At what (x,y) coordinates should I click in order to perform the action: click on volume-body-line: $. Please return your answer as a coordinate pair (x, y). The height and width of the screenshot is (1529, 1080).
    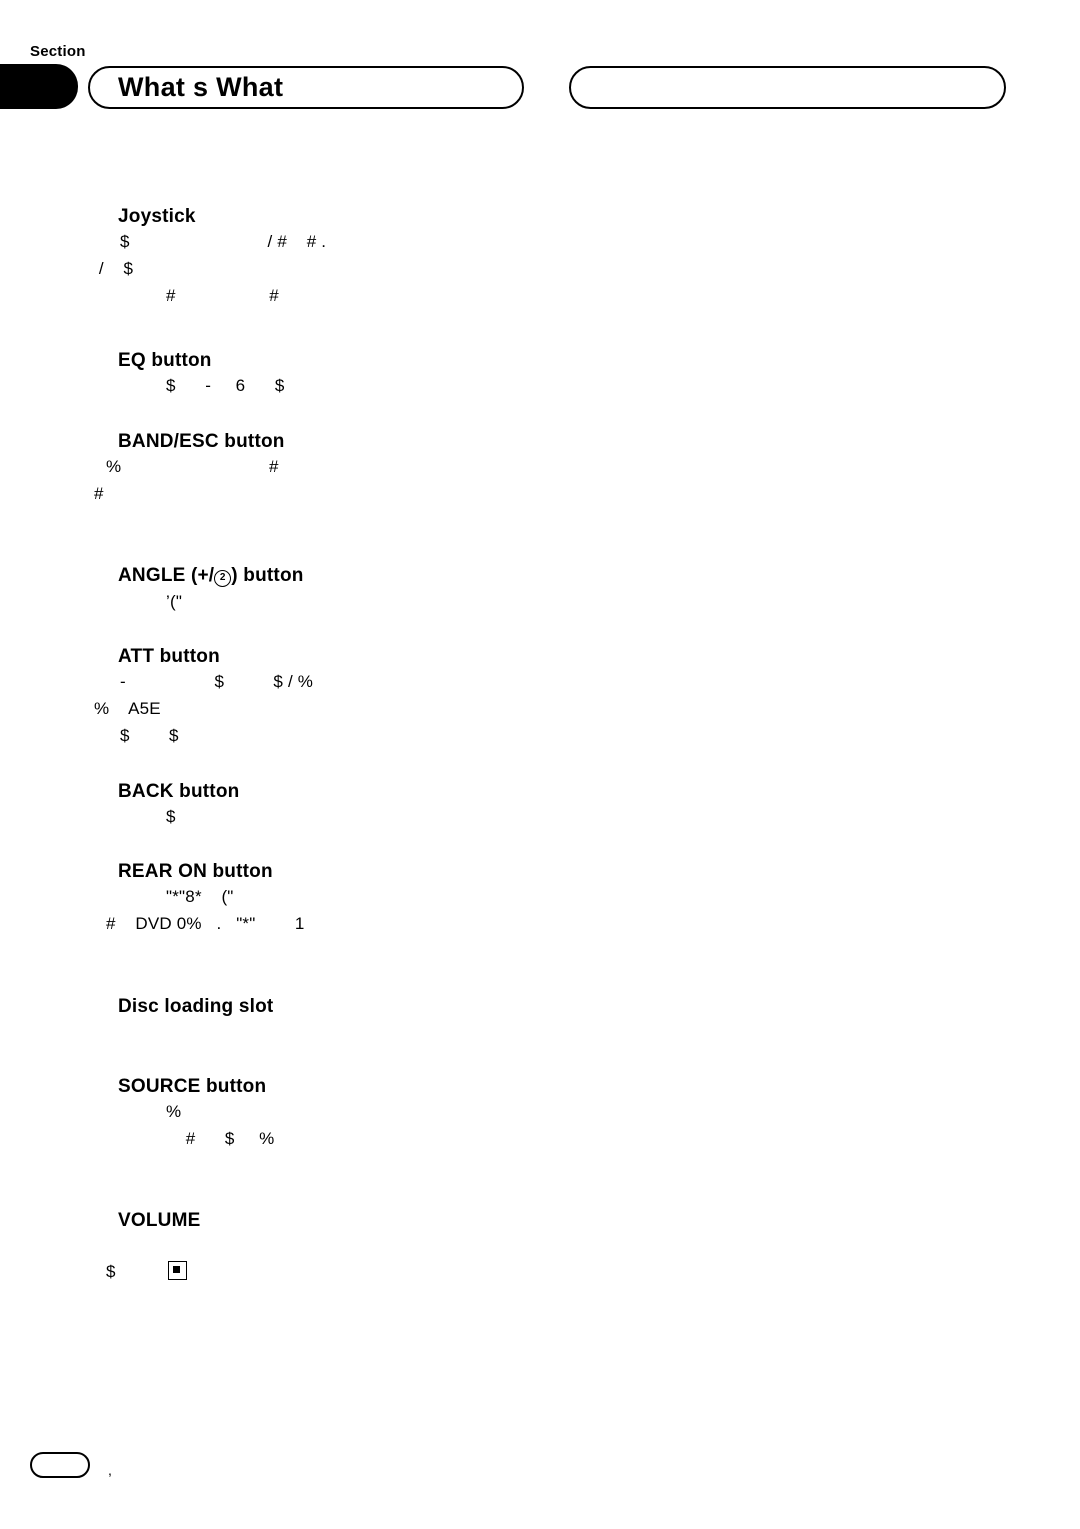
    Looking at the image, I should click on (388, 1271).